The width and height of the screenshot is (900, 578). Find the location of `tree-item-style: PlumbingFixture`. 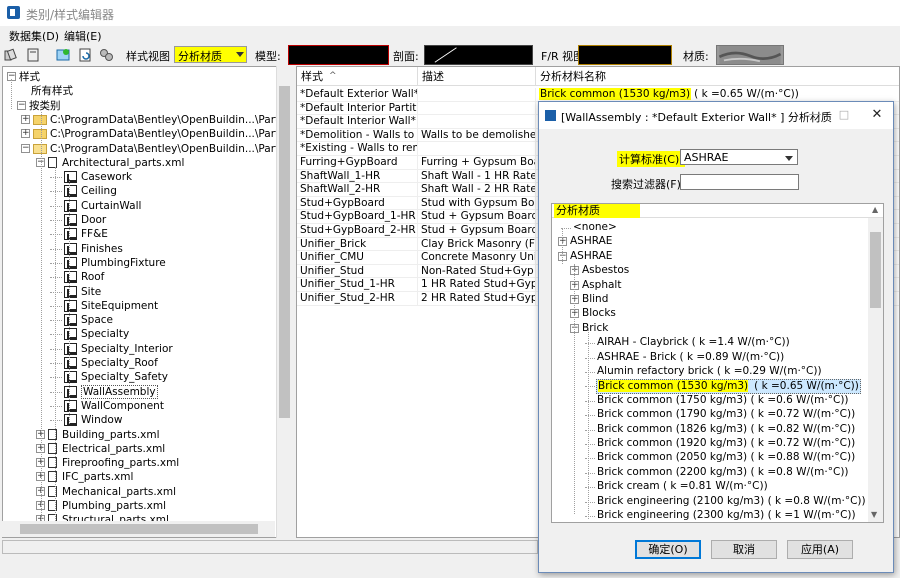

tree-item-style: PlumbingFixture is located at coordinates (139, 263).